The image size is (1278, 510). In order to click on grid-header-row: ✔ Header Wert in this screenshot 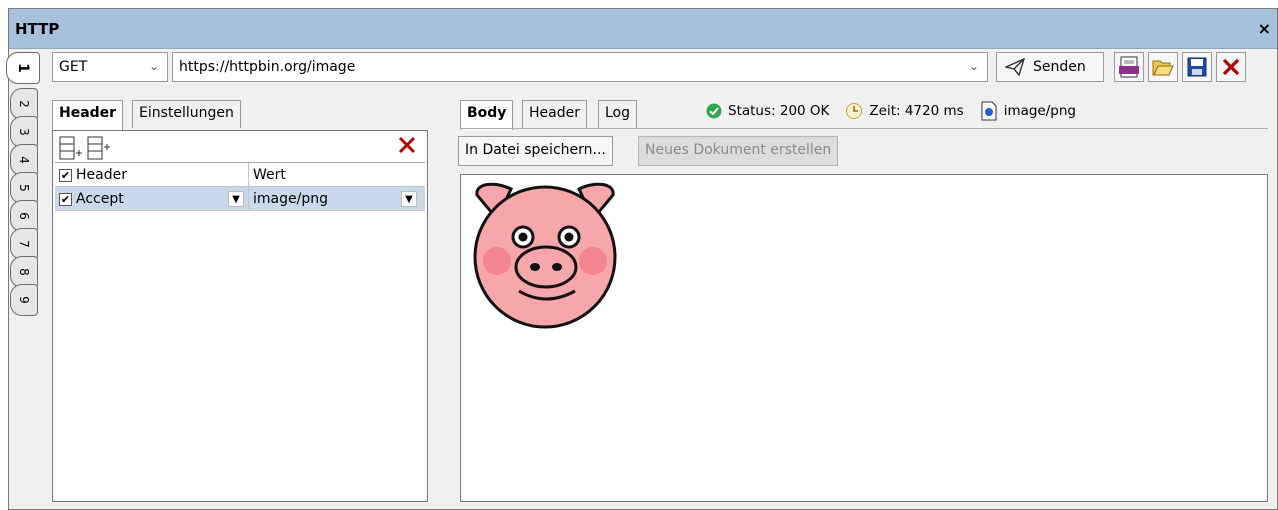, I will do `click(240, 175)`.